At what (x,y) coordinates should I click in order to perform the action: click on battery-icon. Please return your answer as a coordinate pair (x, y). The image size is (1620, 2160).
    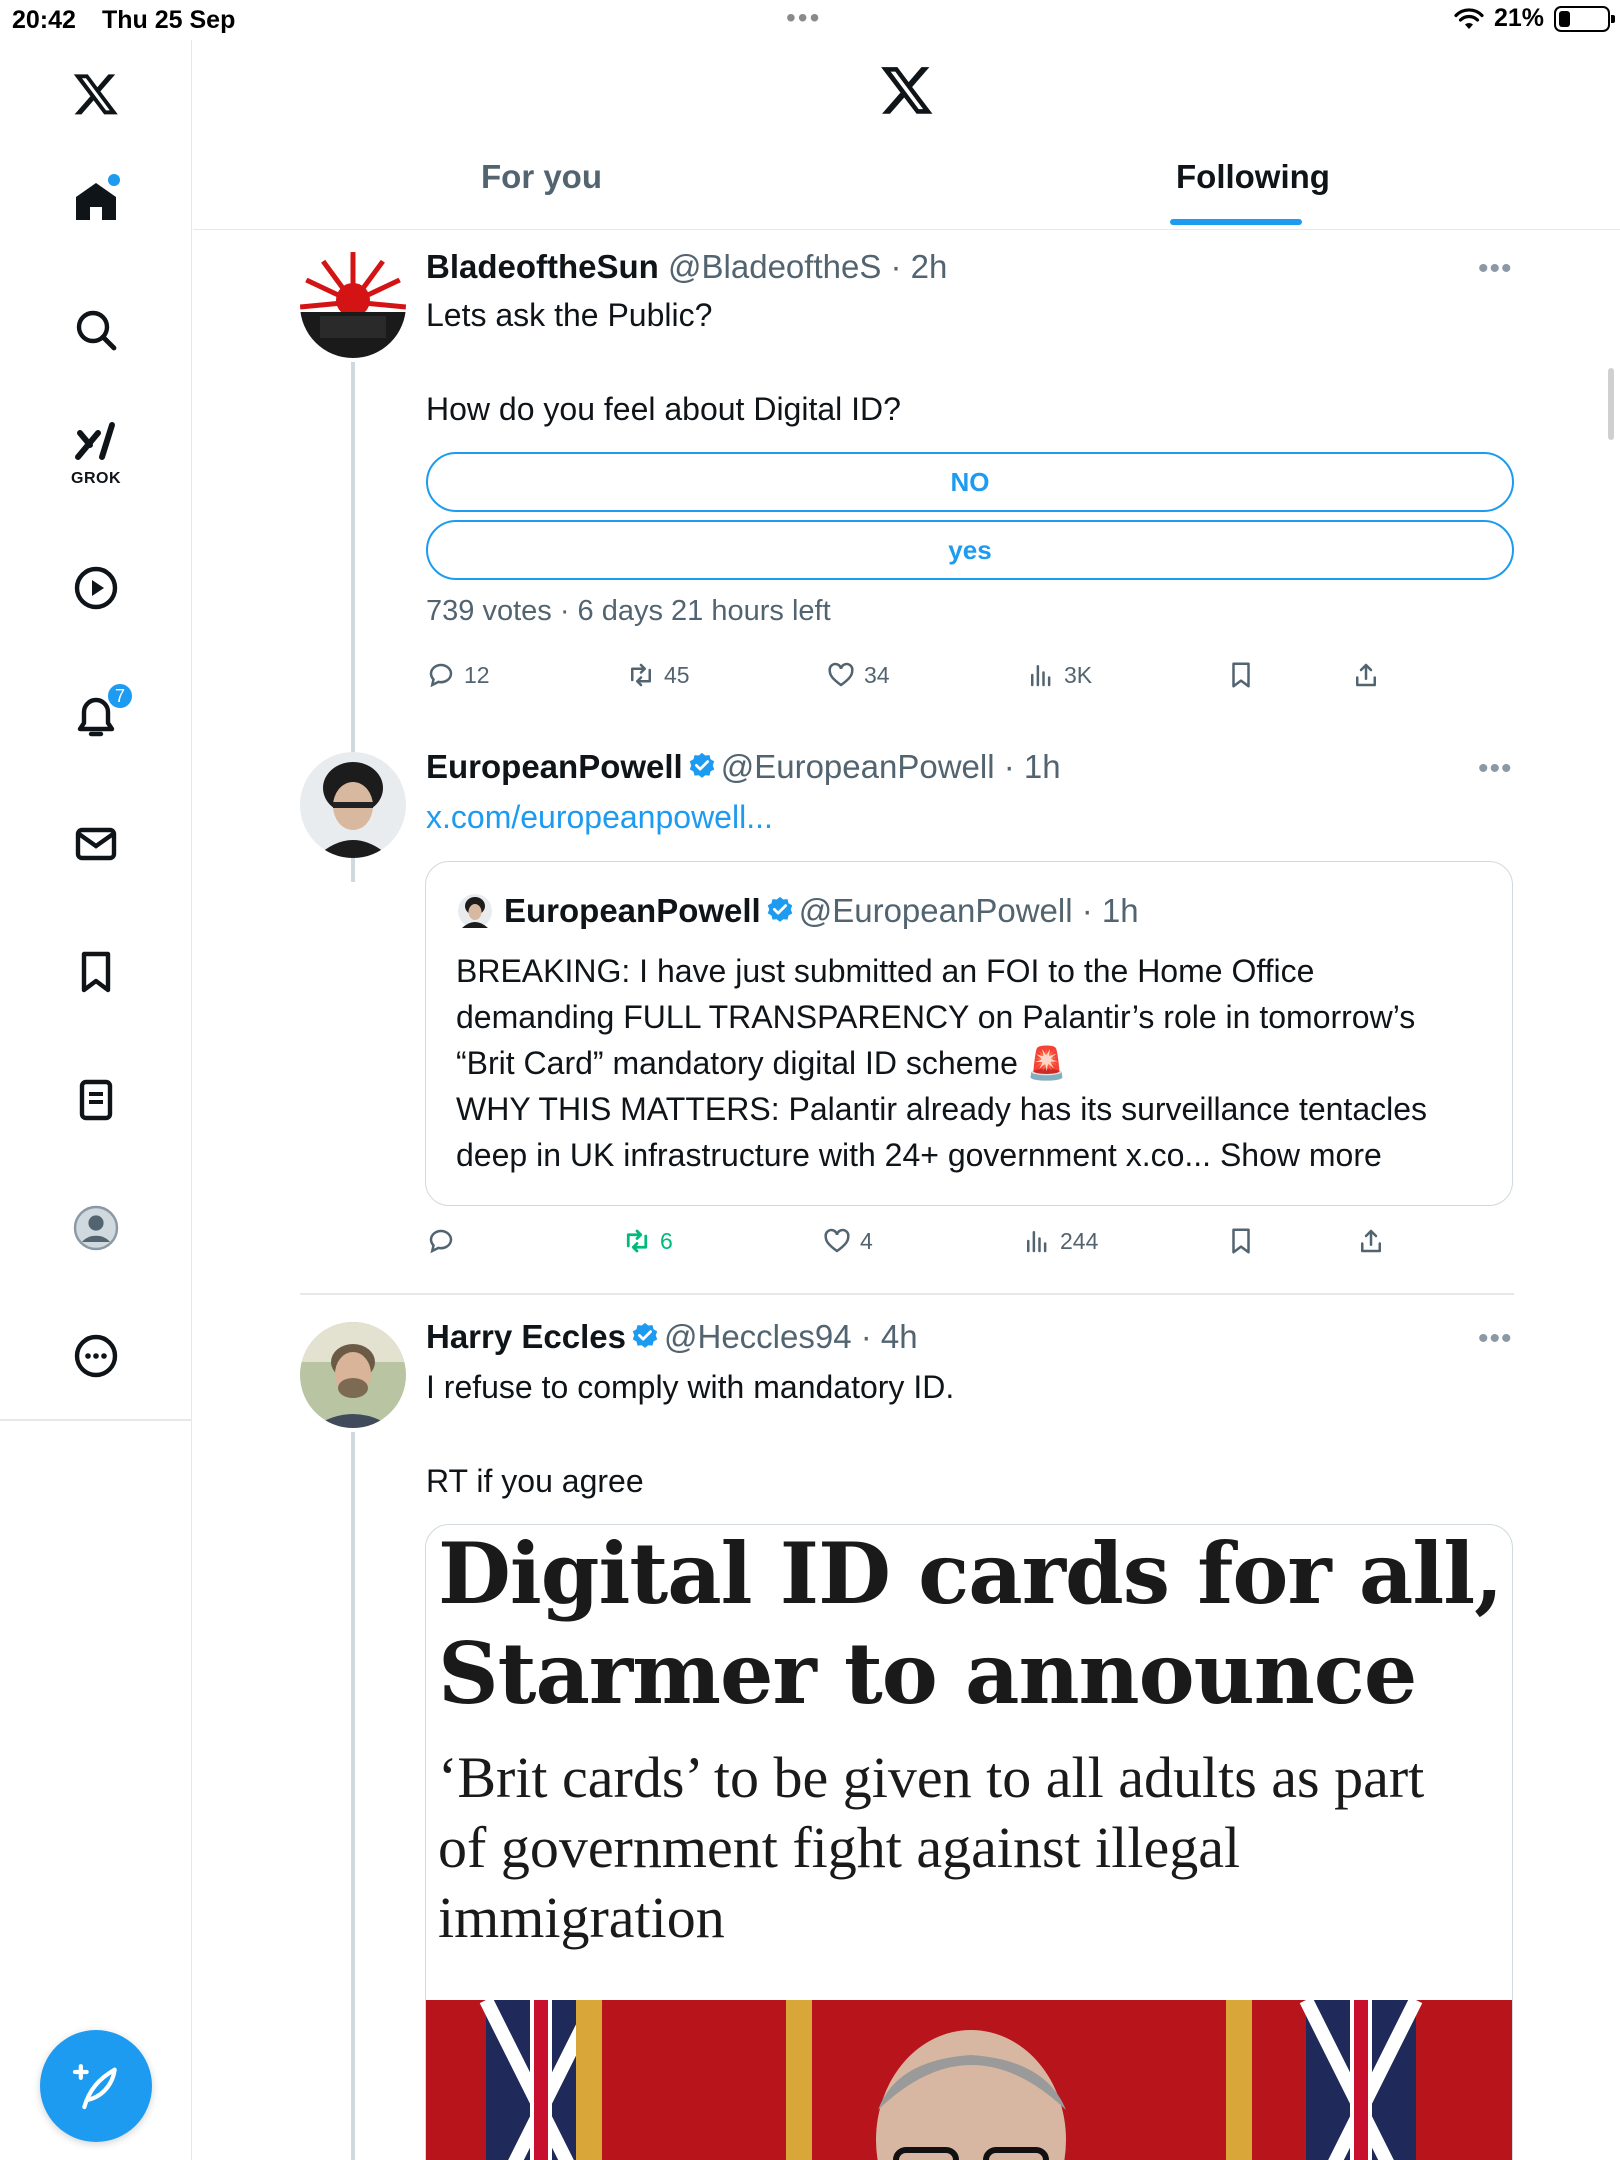
    Looking at the image, I should click on (1584, 18).